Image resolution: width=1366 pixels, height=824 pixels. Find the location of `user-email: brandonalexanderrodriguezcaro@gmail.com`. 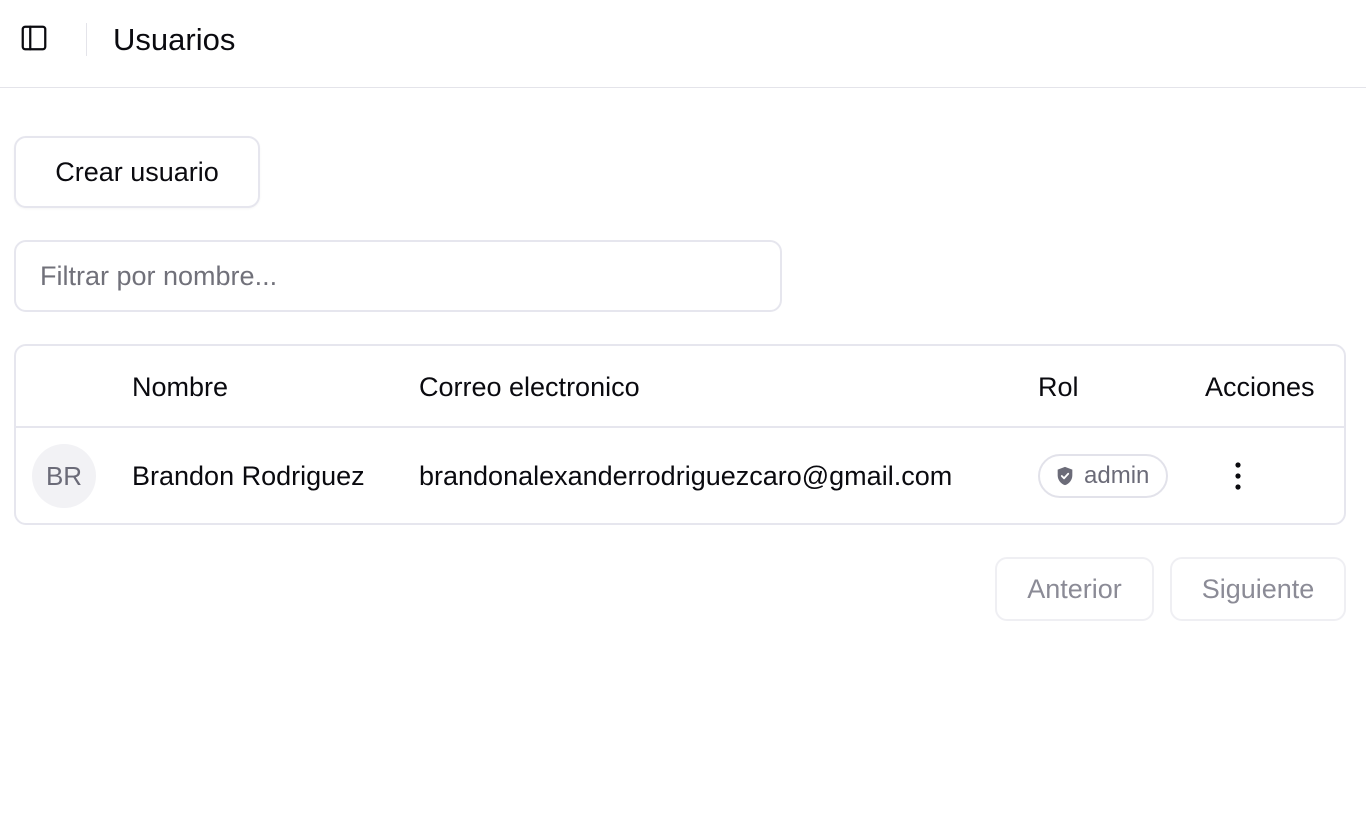

user-email: brandonalexanderrodriguezcaro@gmail.com is located at coordinates (686, 476).